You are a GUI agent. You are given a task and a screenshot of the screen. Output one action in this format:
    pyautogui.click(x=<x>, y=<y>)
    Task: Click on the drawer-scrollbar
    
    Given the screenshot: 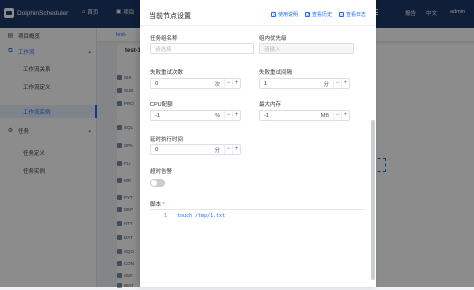 What is the action you would take?
    pyautogui.click(x=373, y=200)
    